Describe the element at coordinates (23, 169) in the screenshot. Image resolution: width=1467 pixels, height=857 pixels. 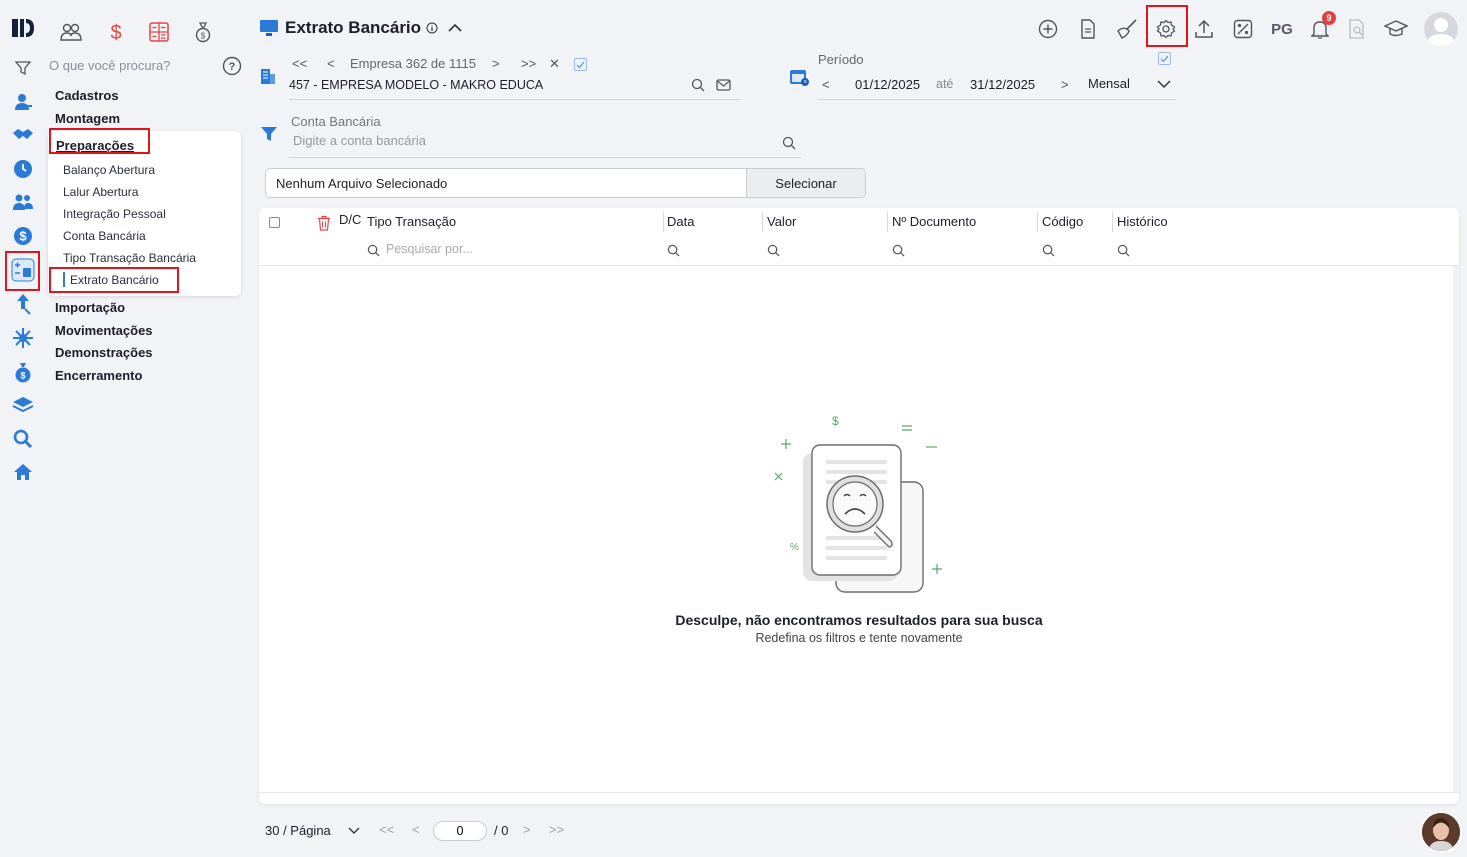
I see `clock-icon` at that location.